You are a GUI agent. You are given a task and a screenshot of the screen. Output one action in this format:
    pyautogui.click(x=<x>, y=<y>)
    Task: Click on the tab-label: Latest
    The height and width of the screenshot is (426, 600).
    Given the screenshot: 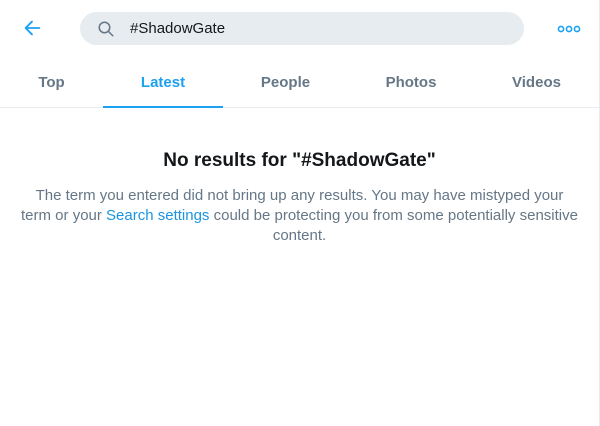 What is the action you would take?
    pyautogui.click(x=163, y=82)
    